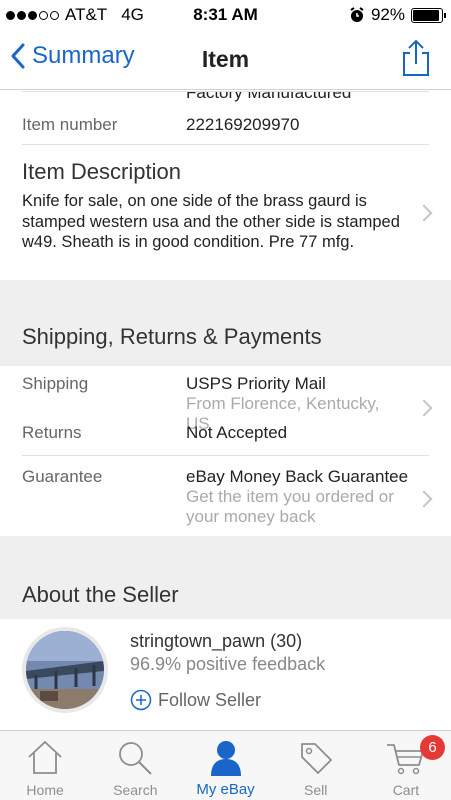  I want to click on share-button, so click(416, 60).